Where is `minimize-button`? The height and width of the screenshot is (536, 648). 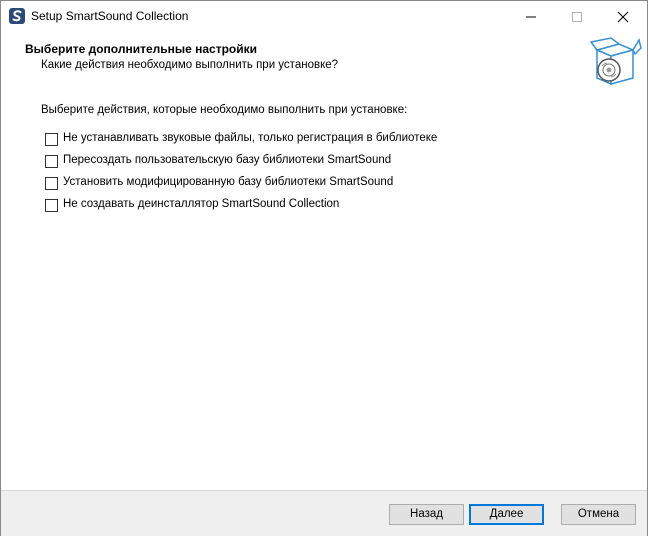 minimize-button is located at coordinates (531, 16).